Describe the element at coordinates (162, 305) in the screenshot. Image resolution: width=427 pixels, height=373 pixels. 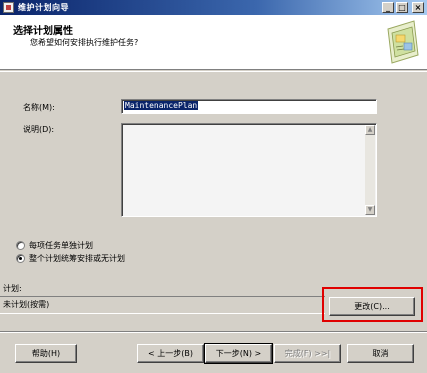
I see `schedule-value-field: 未计划(按需)` at that location.